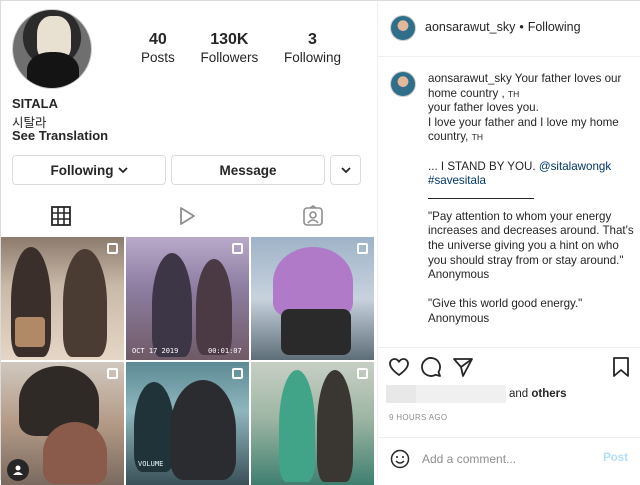 The width and height of the screenshot is (640, 485). Describe the element at coordinates (481, 198) in the screenshot. I see `caption-divider` at that location.